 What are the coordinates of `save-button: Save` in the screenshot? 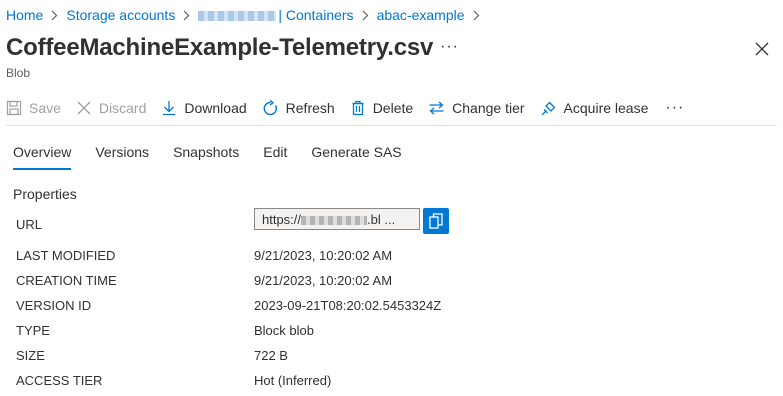 It's located at (33, 108).